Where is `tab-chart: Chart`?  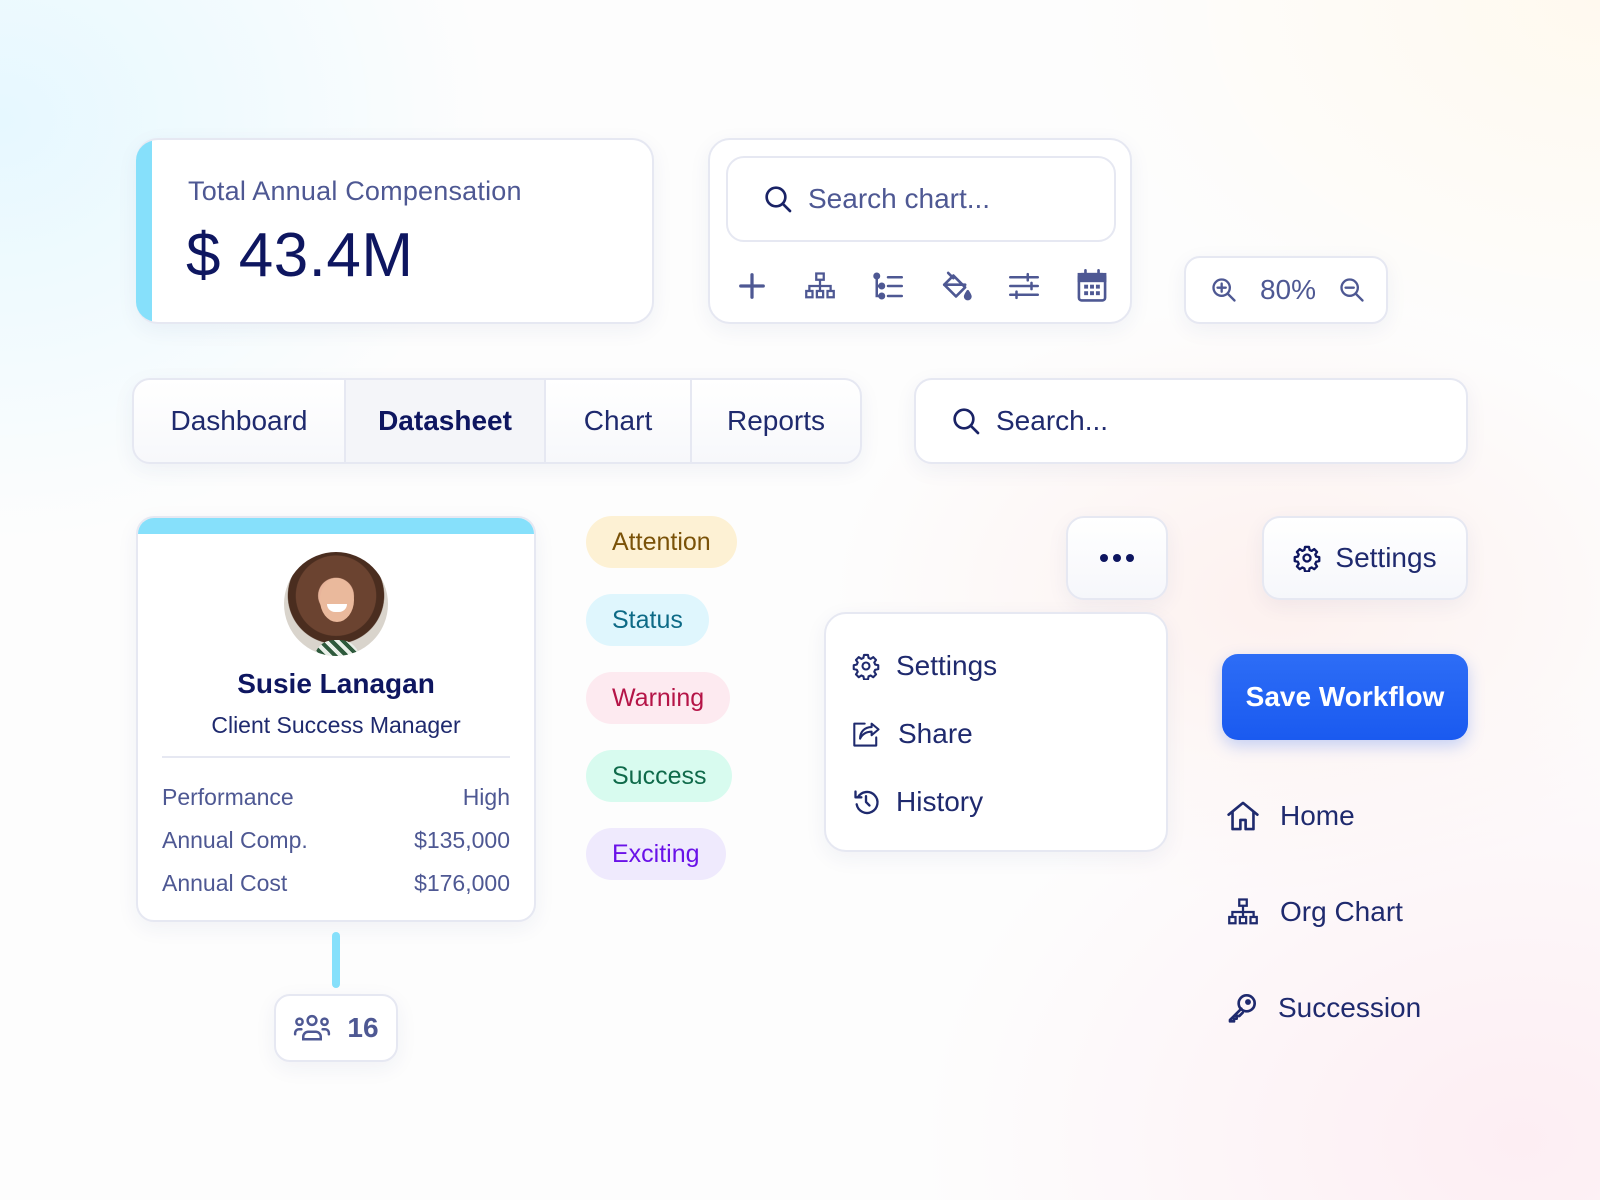 tab-chart: Chart is located at coordinates (619, 421).